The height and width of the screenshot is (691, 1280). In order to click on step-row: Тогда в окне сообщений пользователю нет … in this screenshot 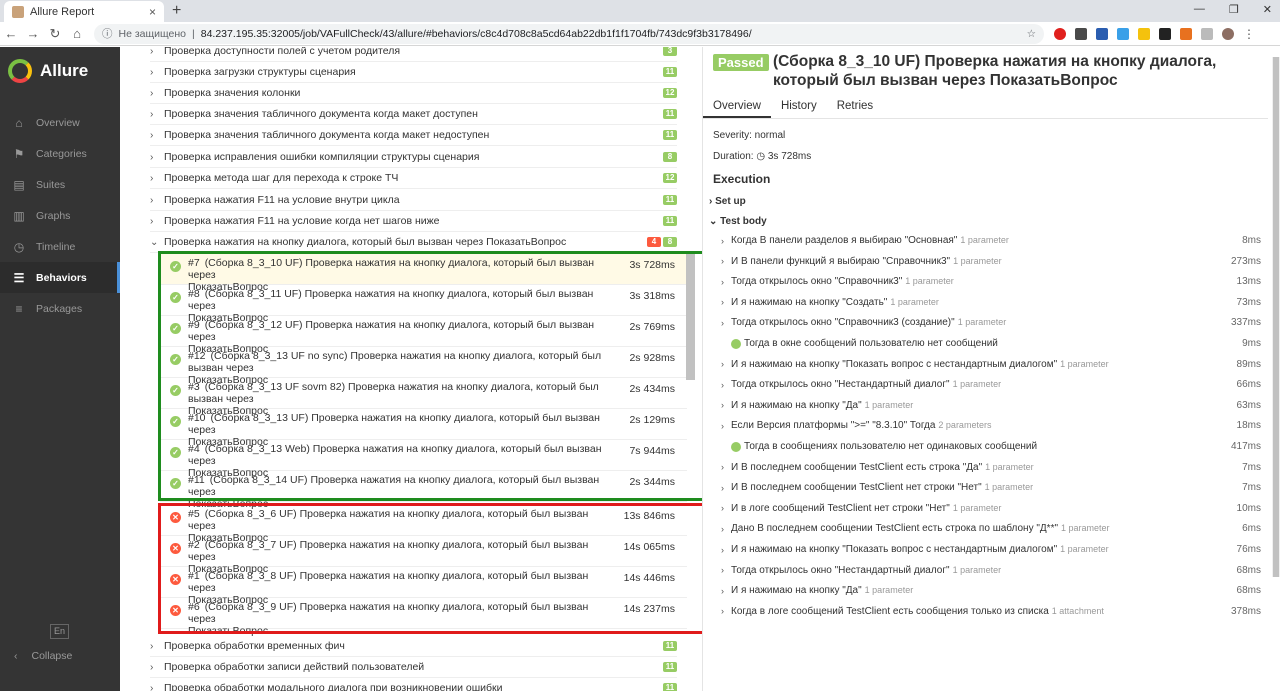, I will do `click(991, 343)`.